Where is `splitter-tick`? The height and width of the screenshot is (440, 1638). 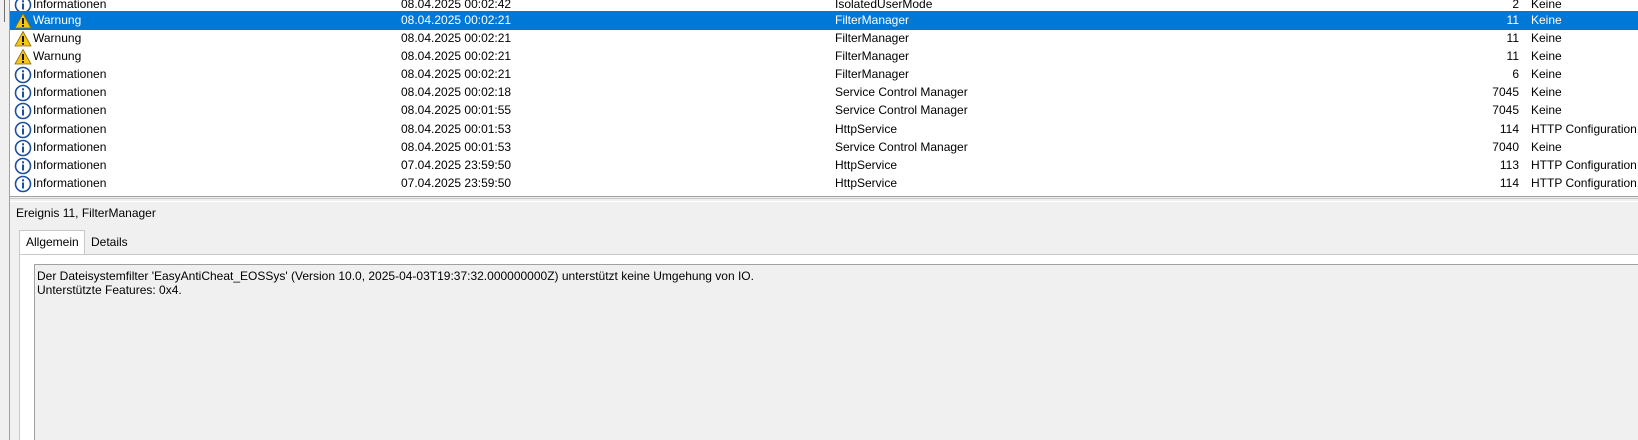
splitter-tick is located at coordinates (3, 11).